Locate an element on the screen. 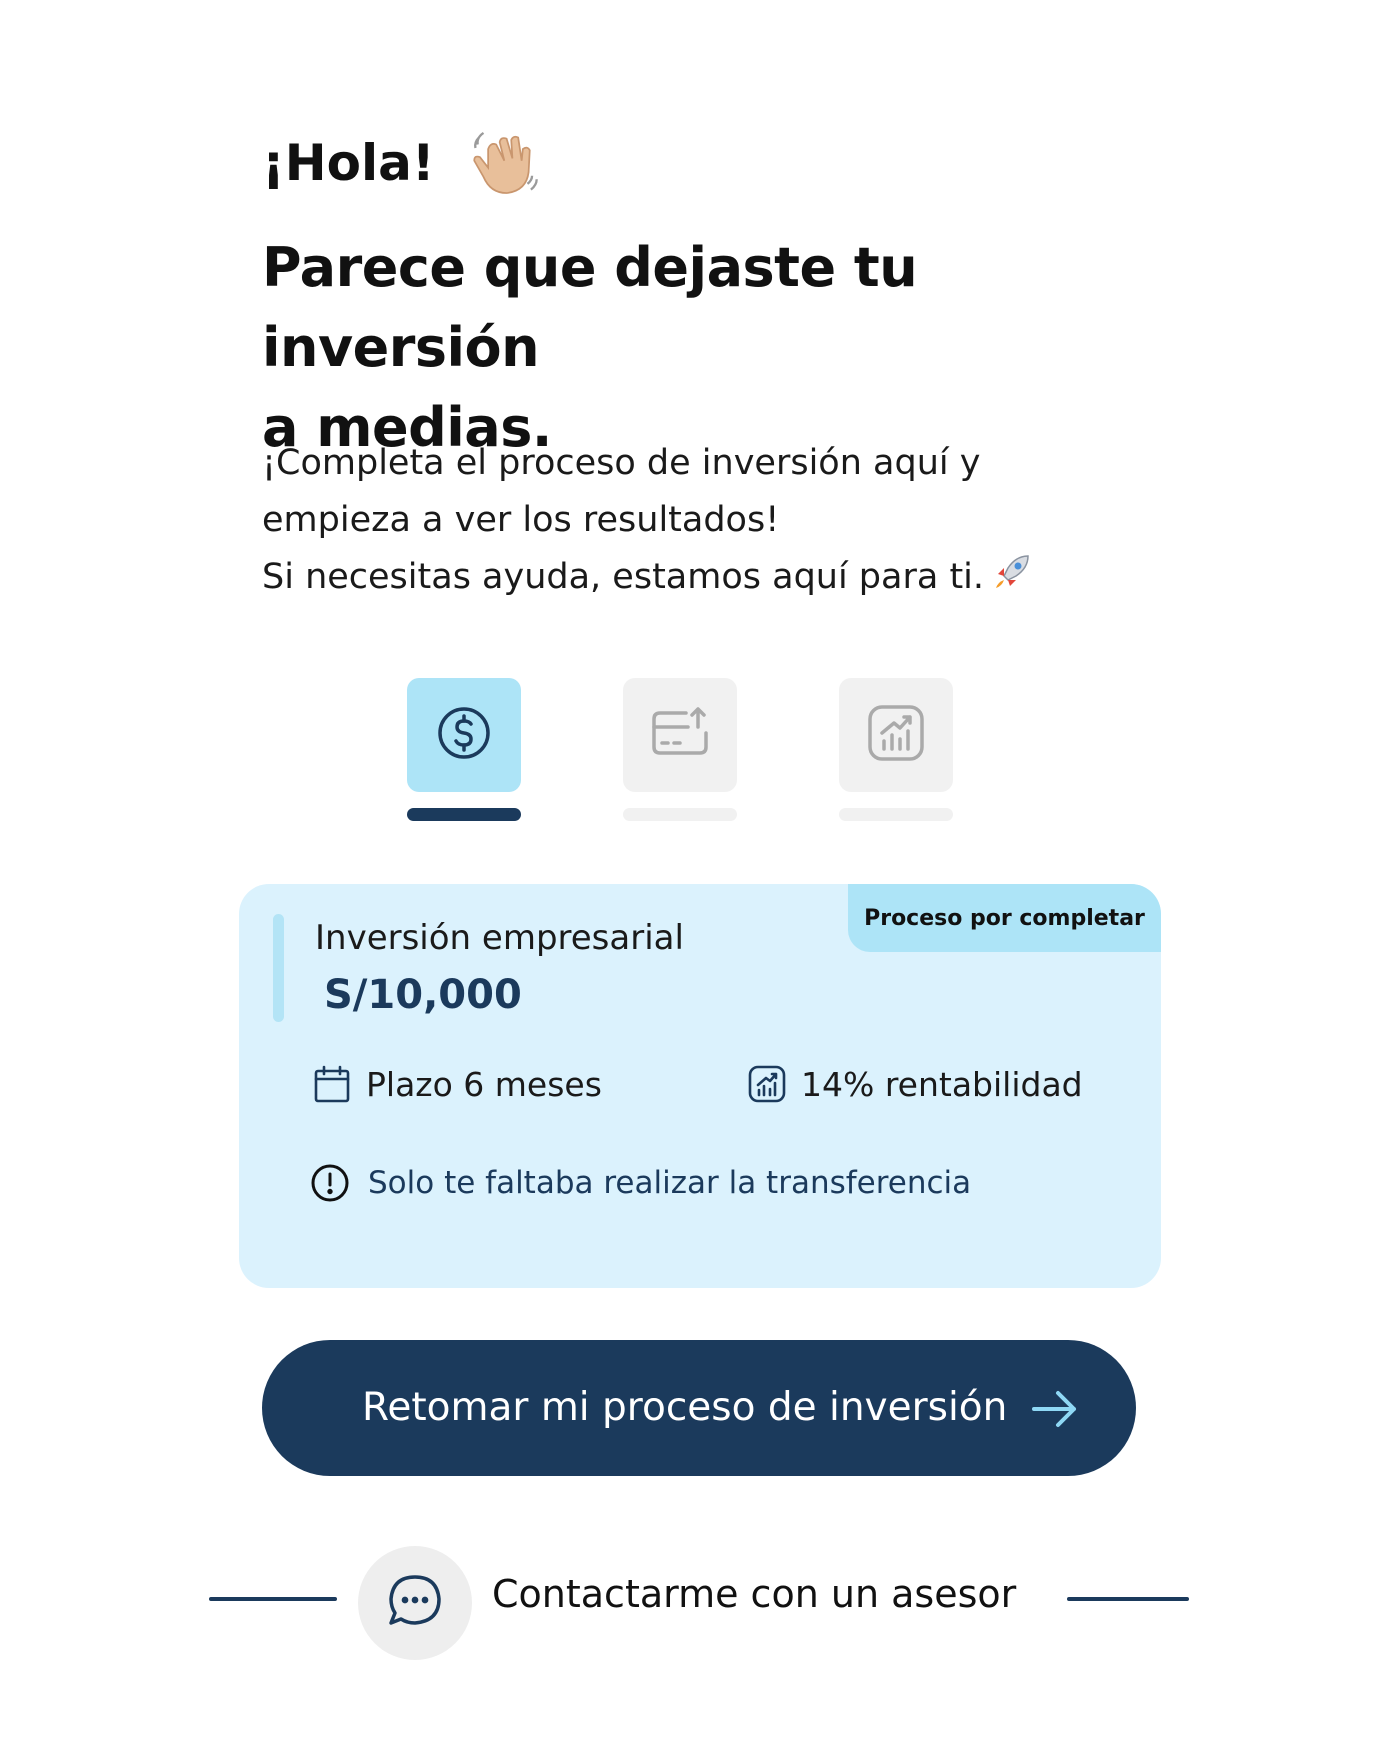 This screenshot has height=1740, width=1388. waving-hand-icon is located at coordinates (502, 163).